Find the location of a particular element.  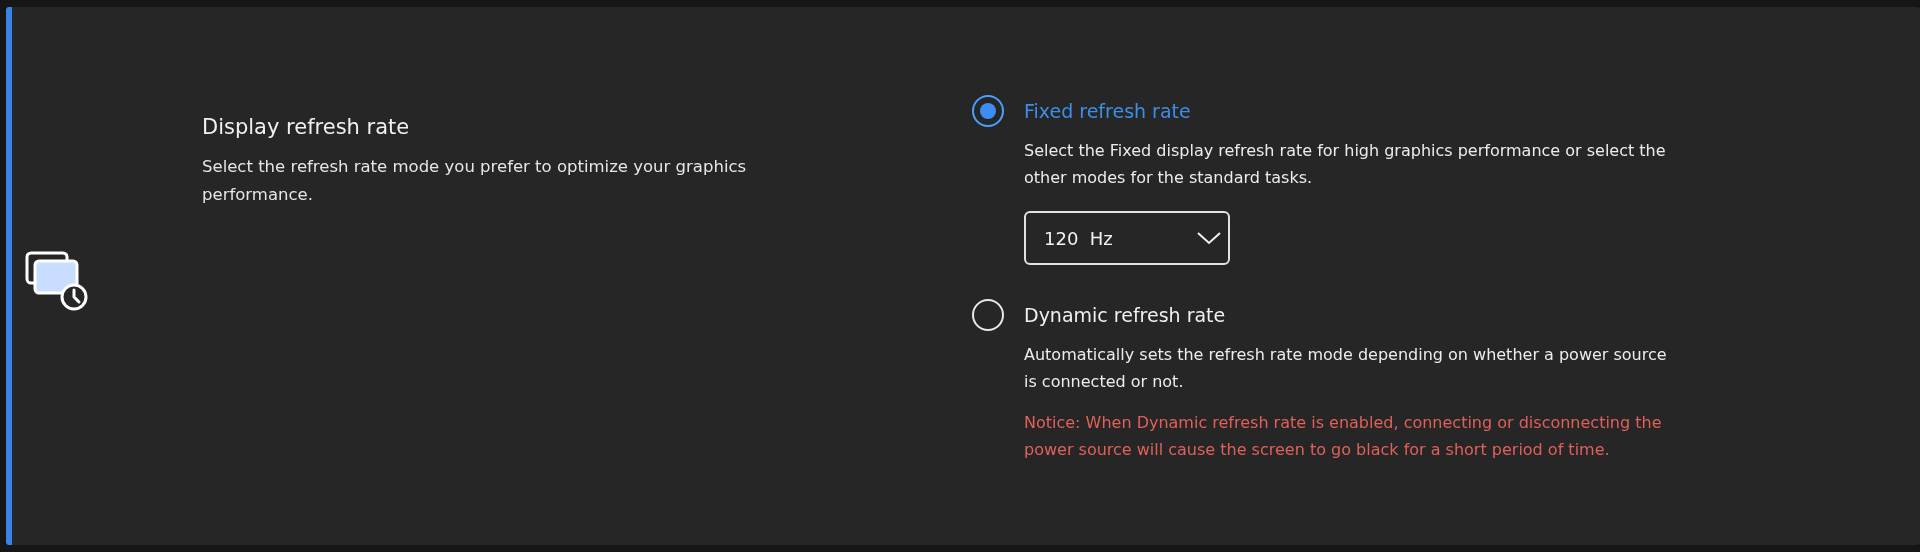

option-label: Fixed refresh rate is located at coordinates (1107, 111).